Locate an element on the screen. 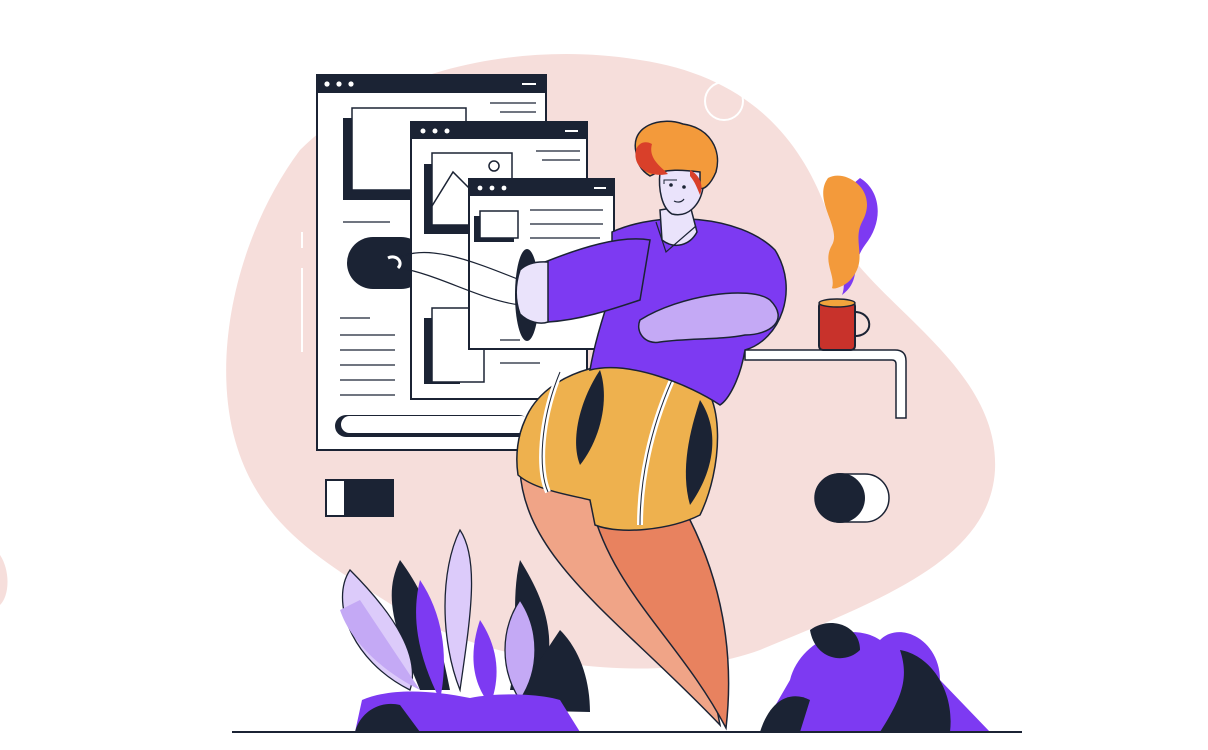 The width and height of the screenshot is (1208, 750). plant-right is located at coordinates (875, 677).